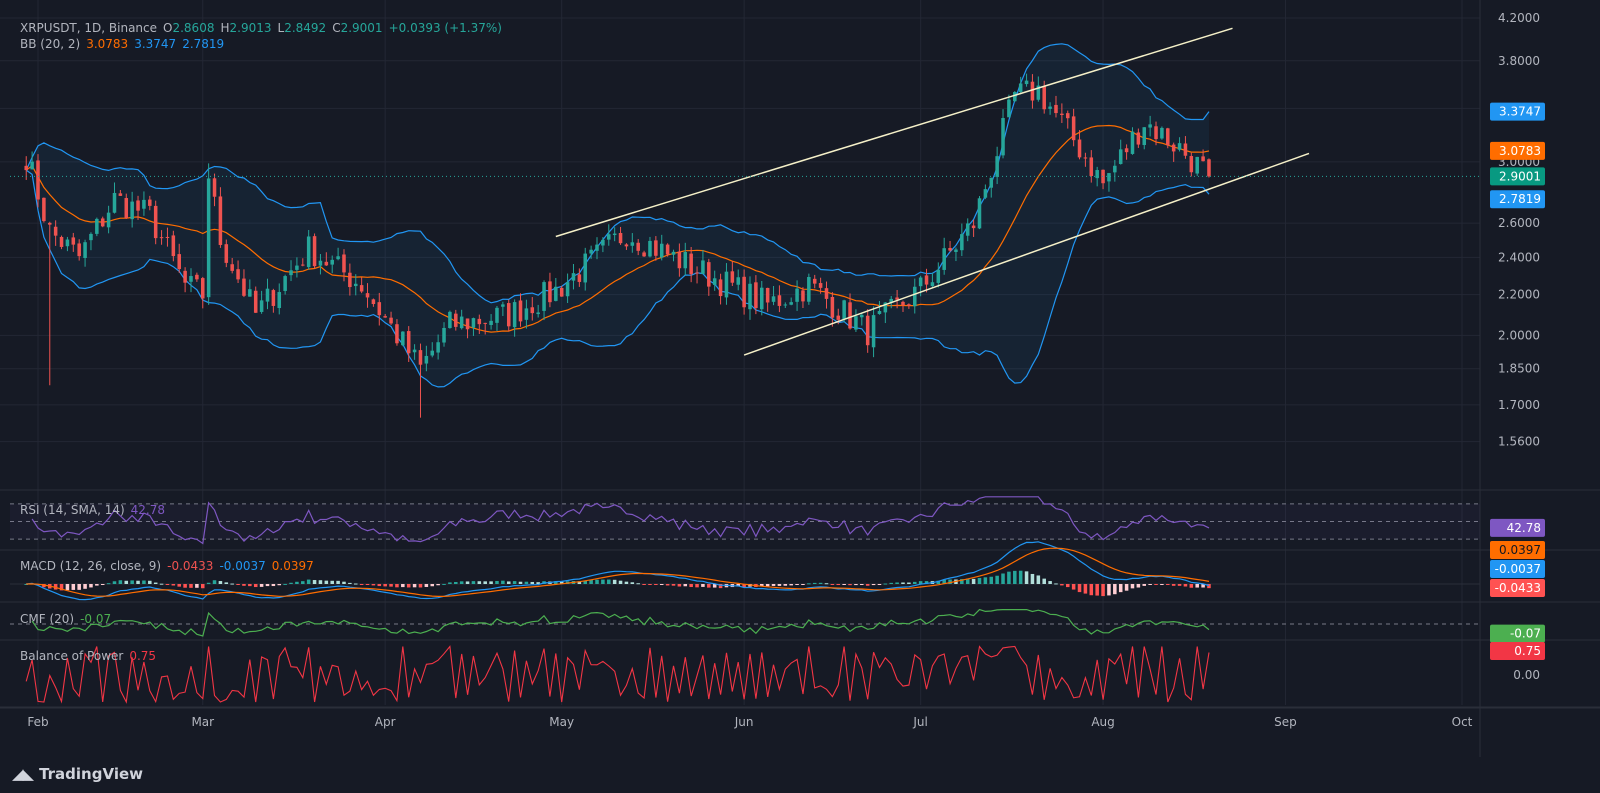 The width and height of the screenshot is (1600, 793). Describe the element at coordinates (1526, 675) in the screenshot. I see `bop-tick-label: 0.00` at that location.